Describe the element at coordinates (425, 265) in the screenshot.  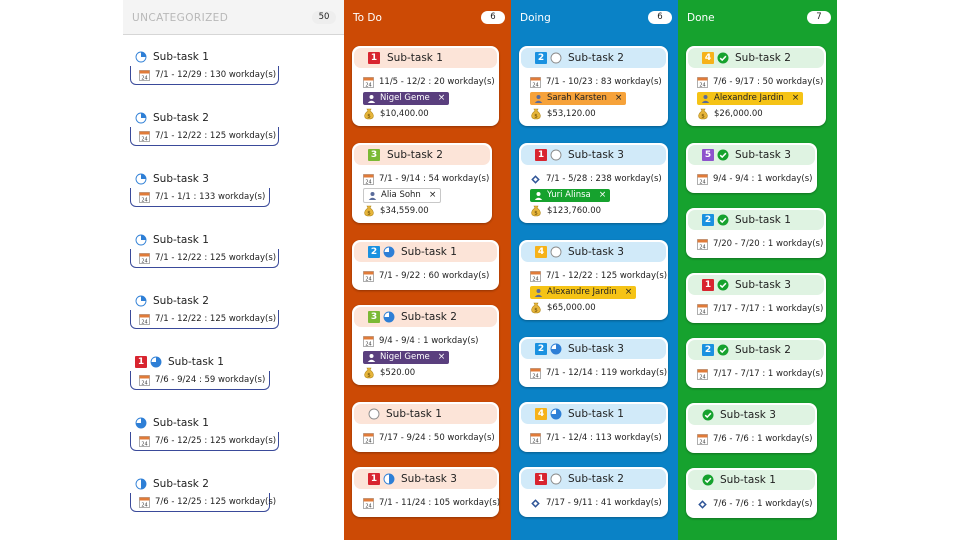
I see `task-card: 2 Sub-task 1 24 7/1 - 9/22 : 60 workday(s)` at that location.